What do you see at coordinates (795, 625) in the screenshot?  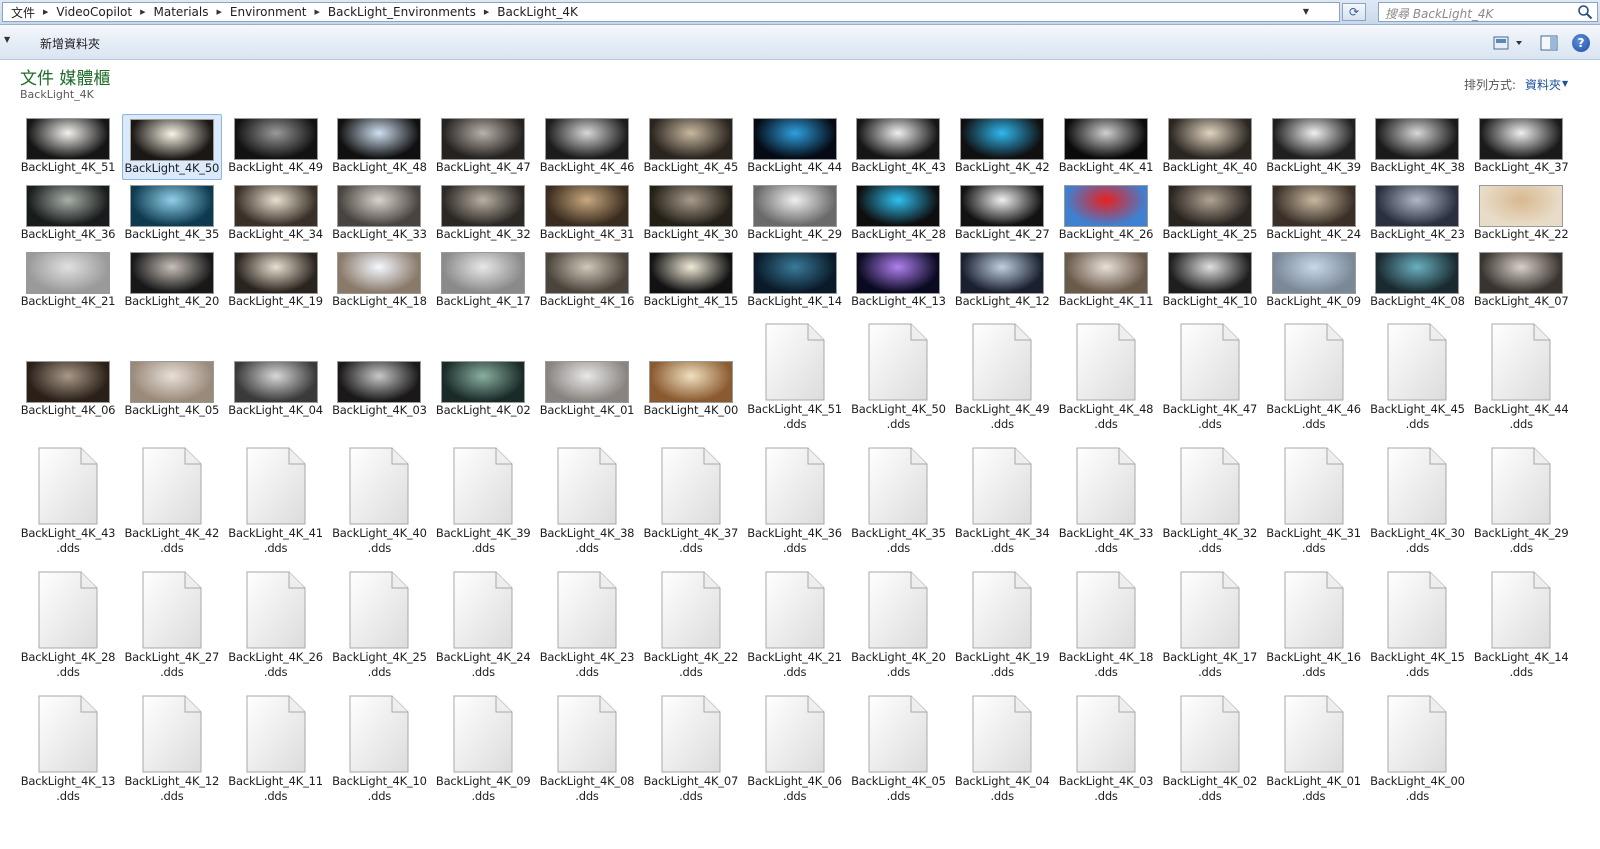 I see `dds-file-item: BackLight_4K_21 .dds` at bounding box center [795, 625].